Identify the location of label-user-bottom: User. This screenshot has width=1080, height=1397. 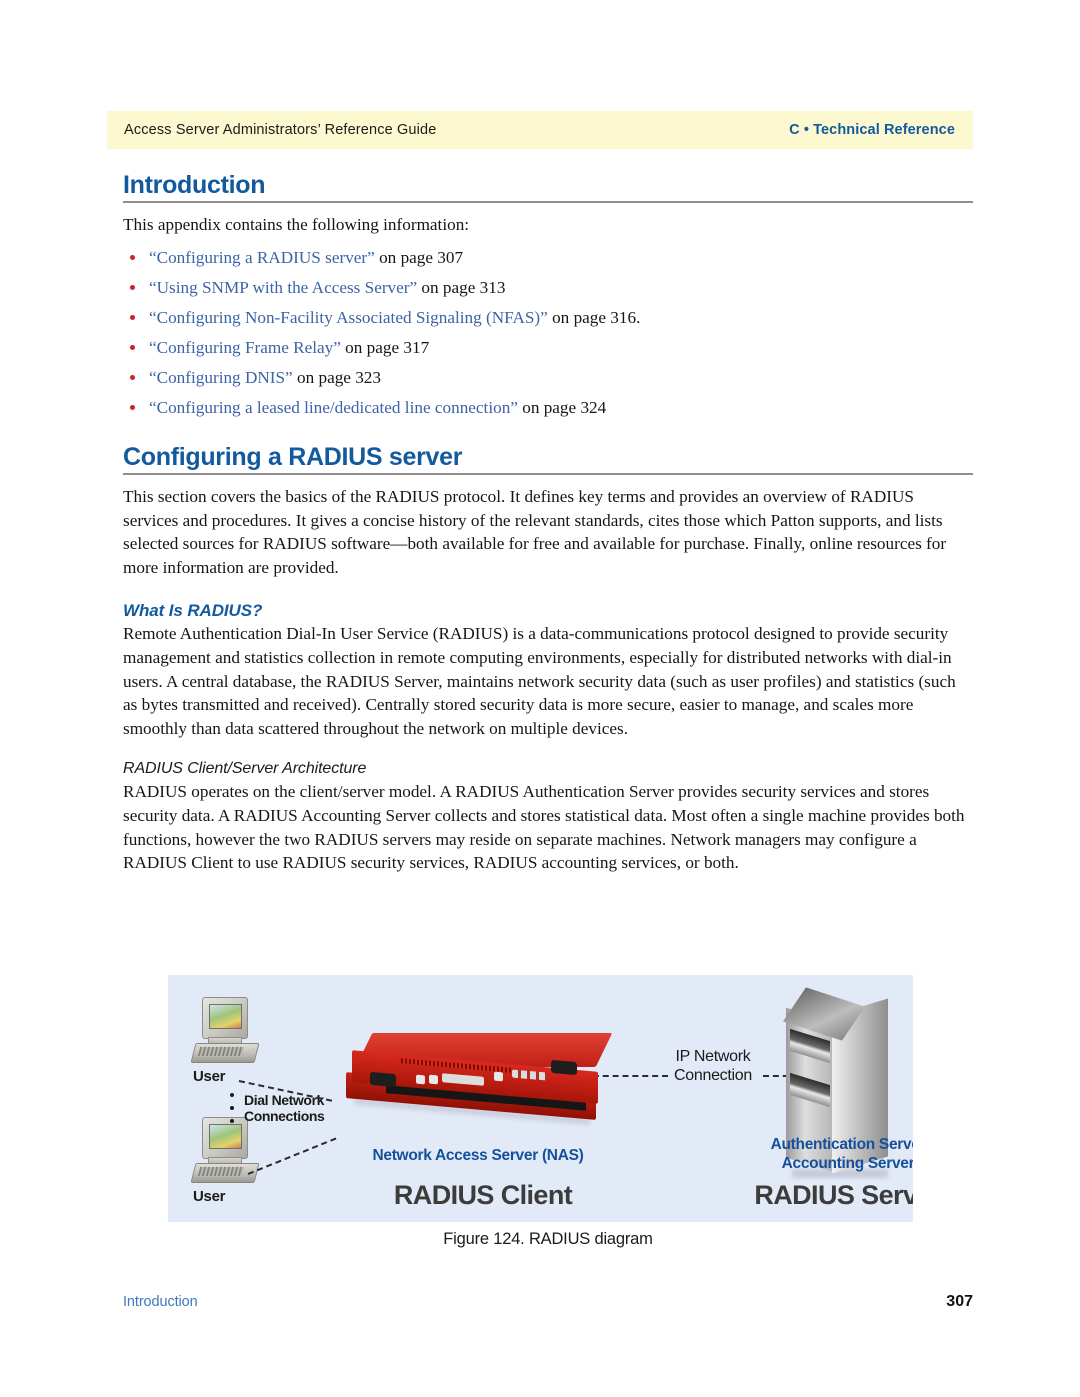
(209, 1196).